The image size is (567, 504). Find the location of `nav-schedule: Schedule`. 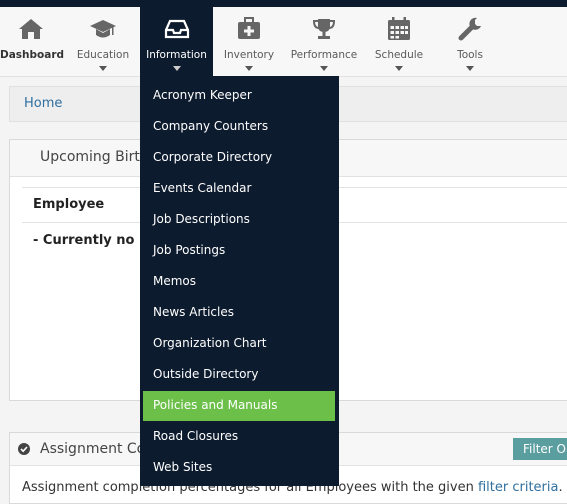

nav-schedule: Schedule is located at coordinates (399, 41).